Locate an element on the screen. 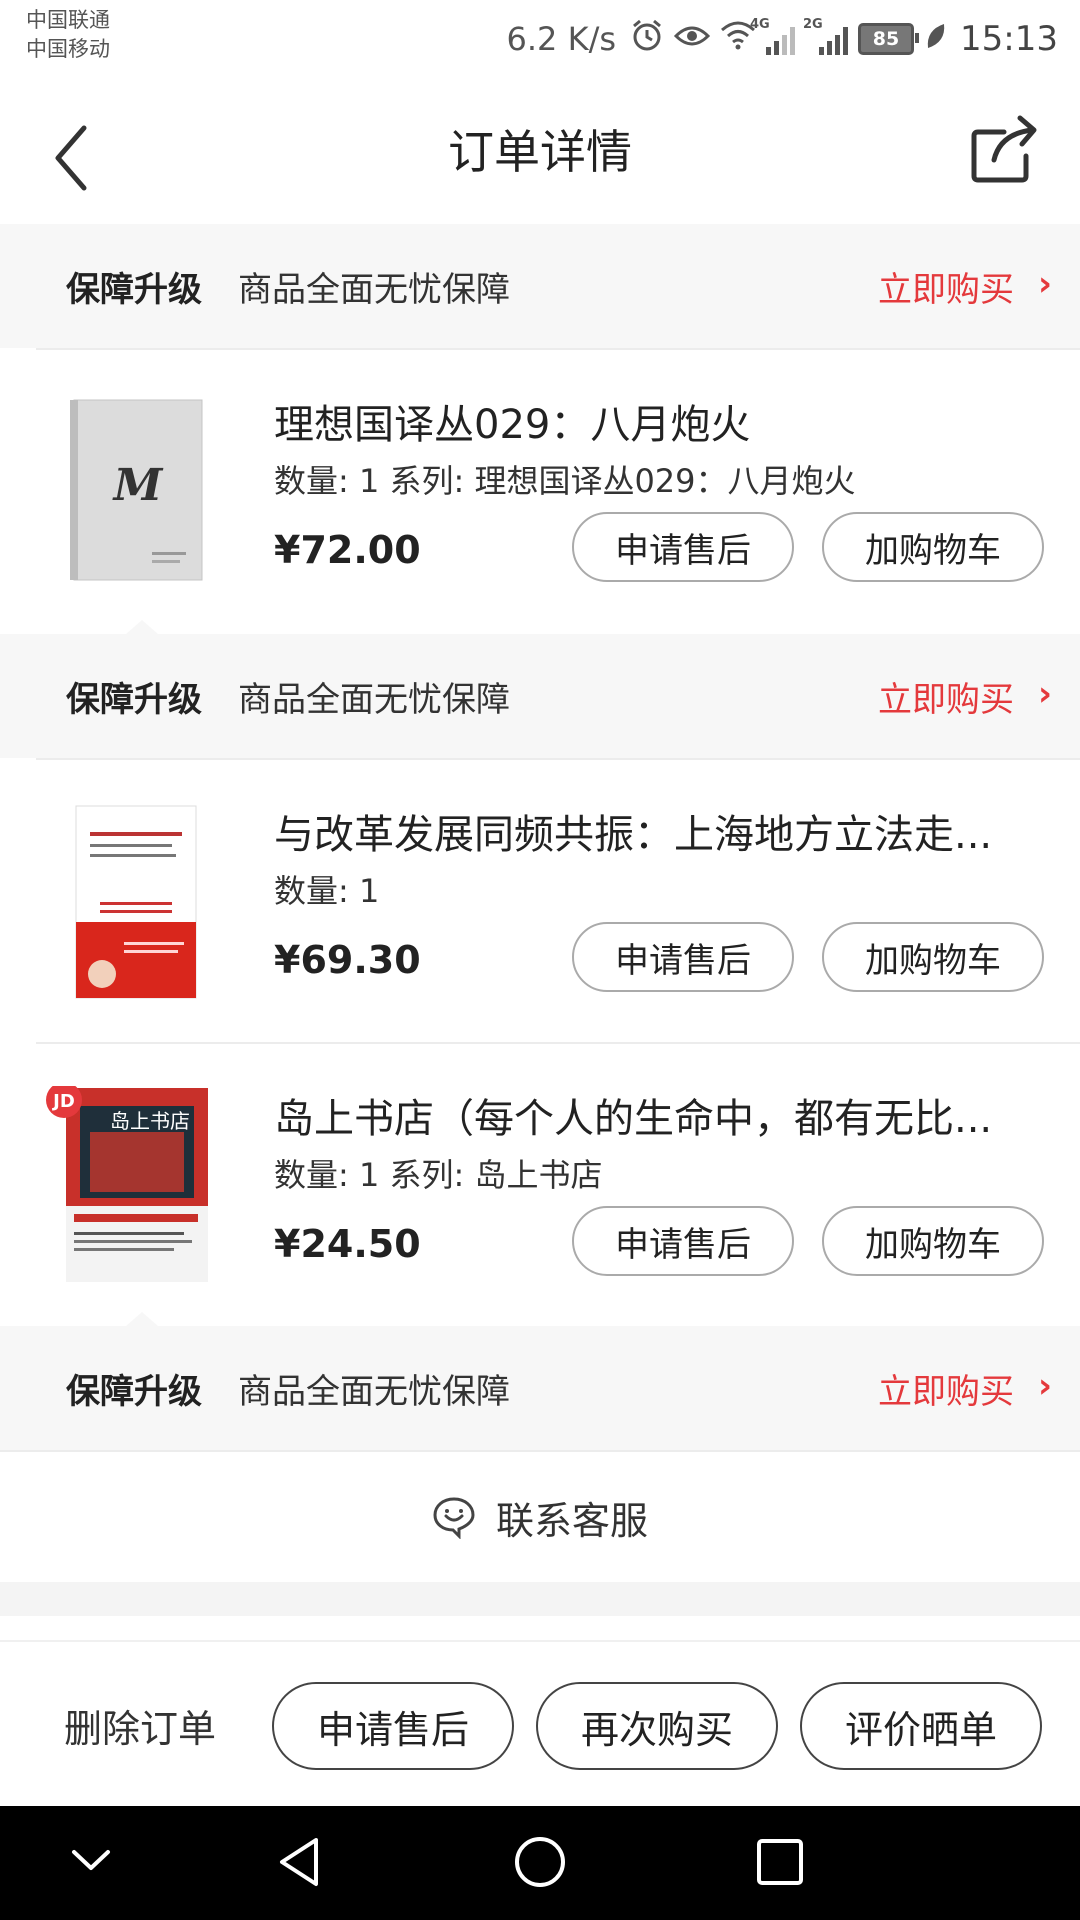 This screenshot has width=1080, height=1920. rebuy-button: 再次购买 is located at coordinates (657, 1726).